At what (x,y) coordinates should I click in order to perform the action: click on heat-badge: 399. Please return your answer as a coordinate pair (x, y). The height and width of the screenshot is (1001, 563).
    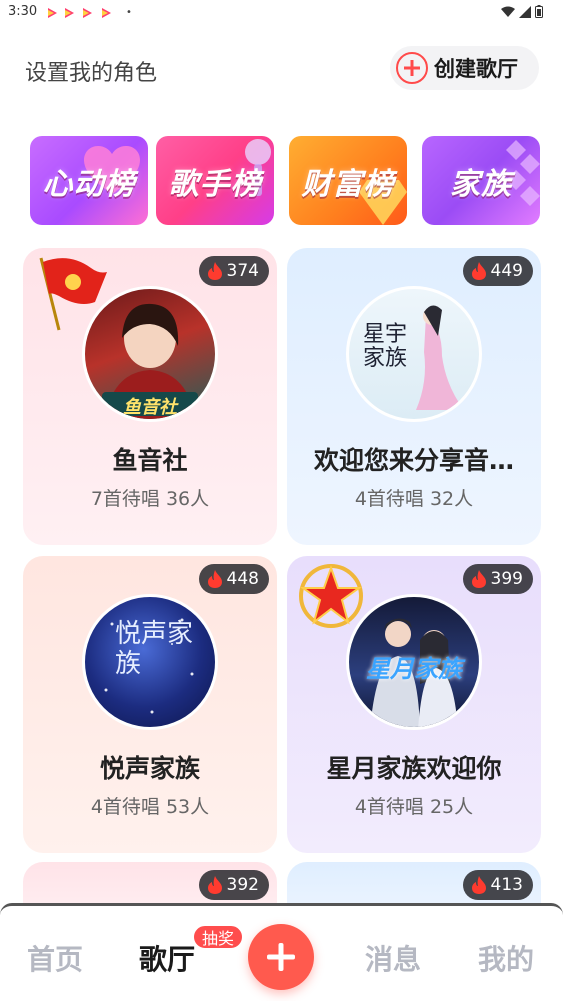
    Looking at the image, I should click on (497, 579).